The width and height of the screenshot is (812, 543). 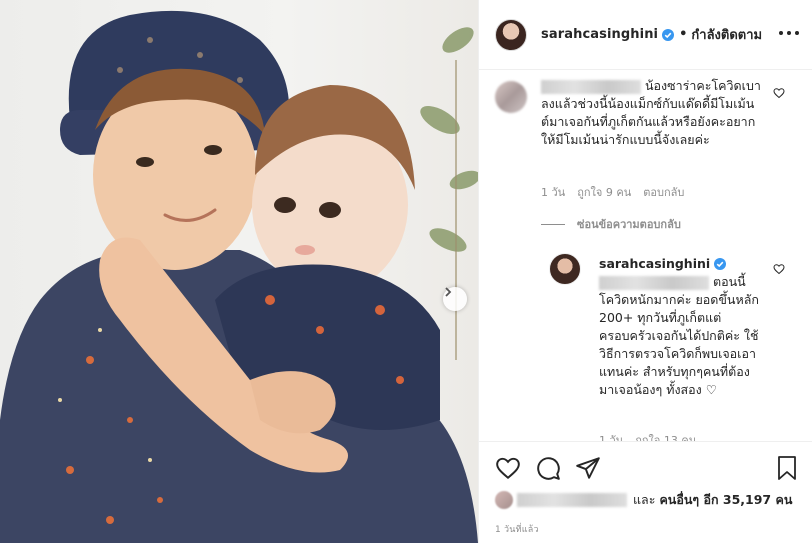 I want to click on comment-likes: ถูกใจ 9 คน, so click(x=604, y=192).